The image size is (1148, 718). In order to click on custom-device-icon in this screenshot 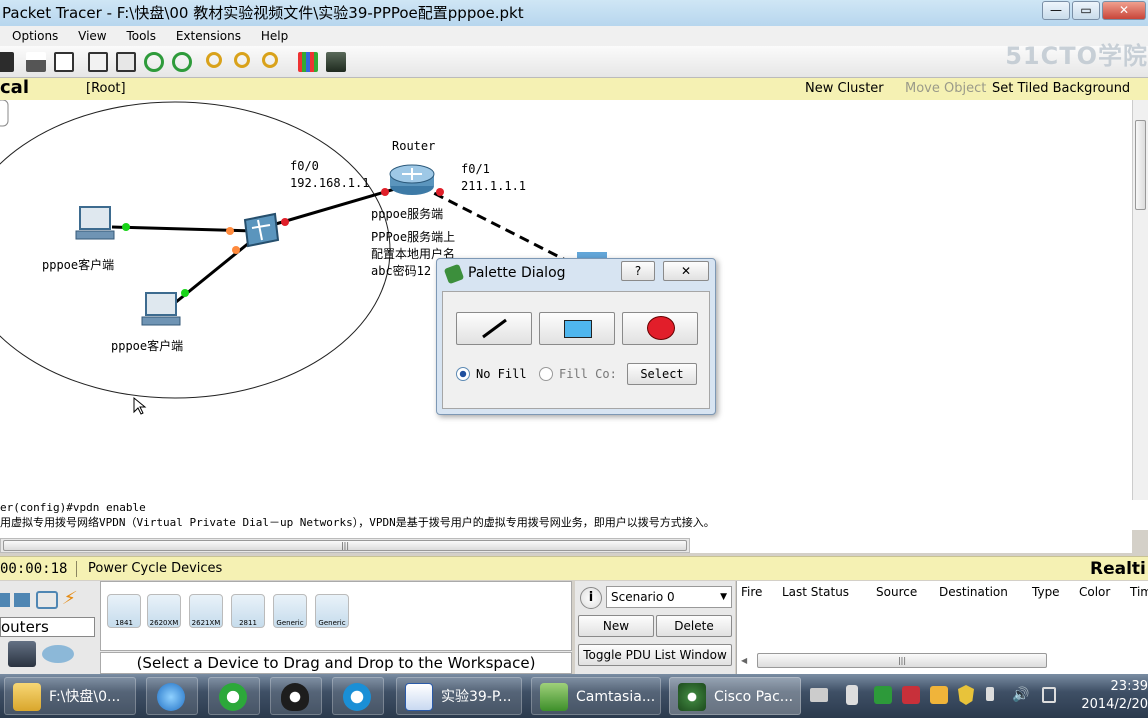, I will do `click(336, 62)`.